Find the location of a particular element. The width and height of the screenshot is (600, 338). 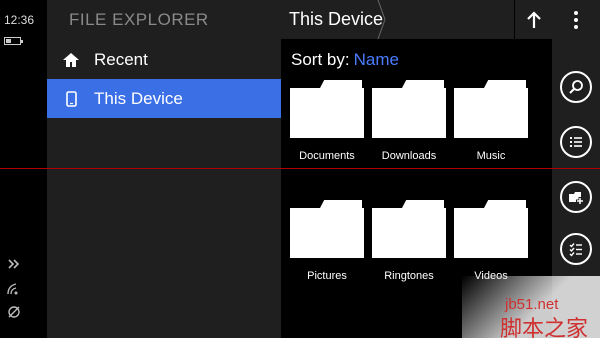

view-list-button is located at coordinates (576, 142).